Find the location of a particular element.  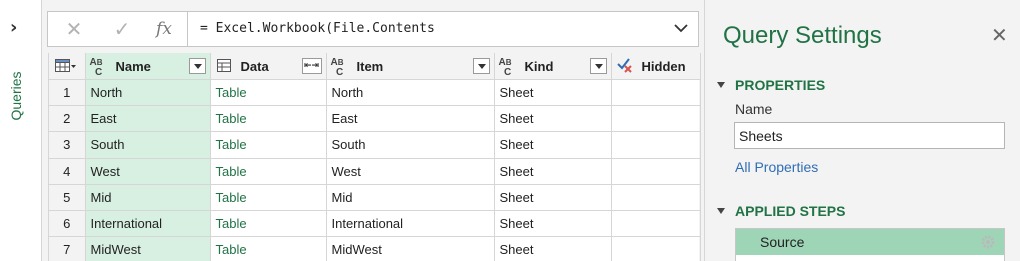

cell-name: East is located at coordinates (148, 119).